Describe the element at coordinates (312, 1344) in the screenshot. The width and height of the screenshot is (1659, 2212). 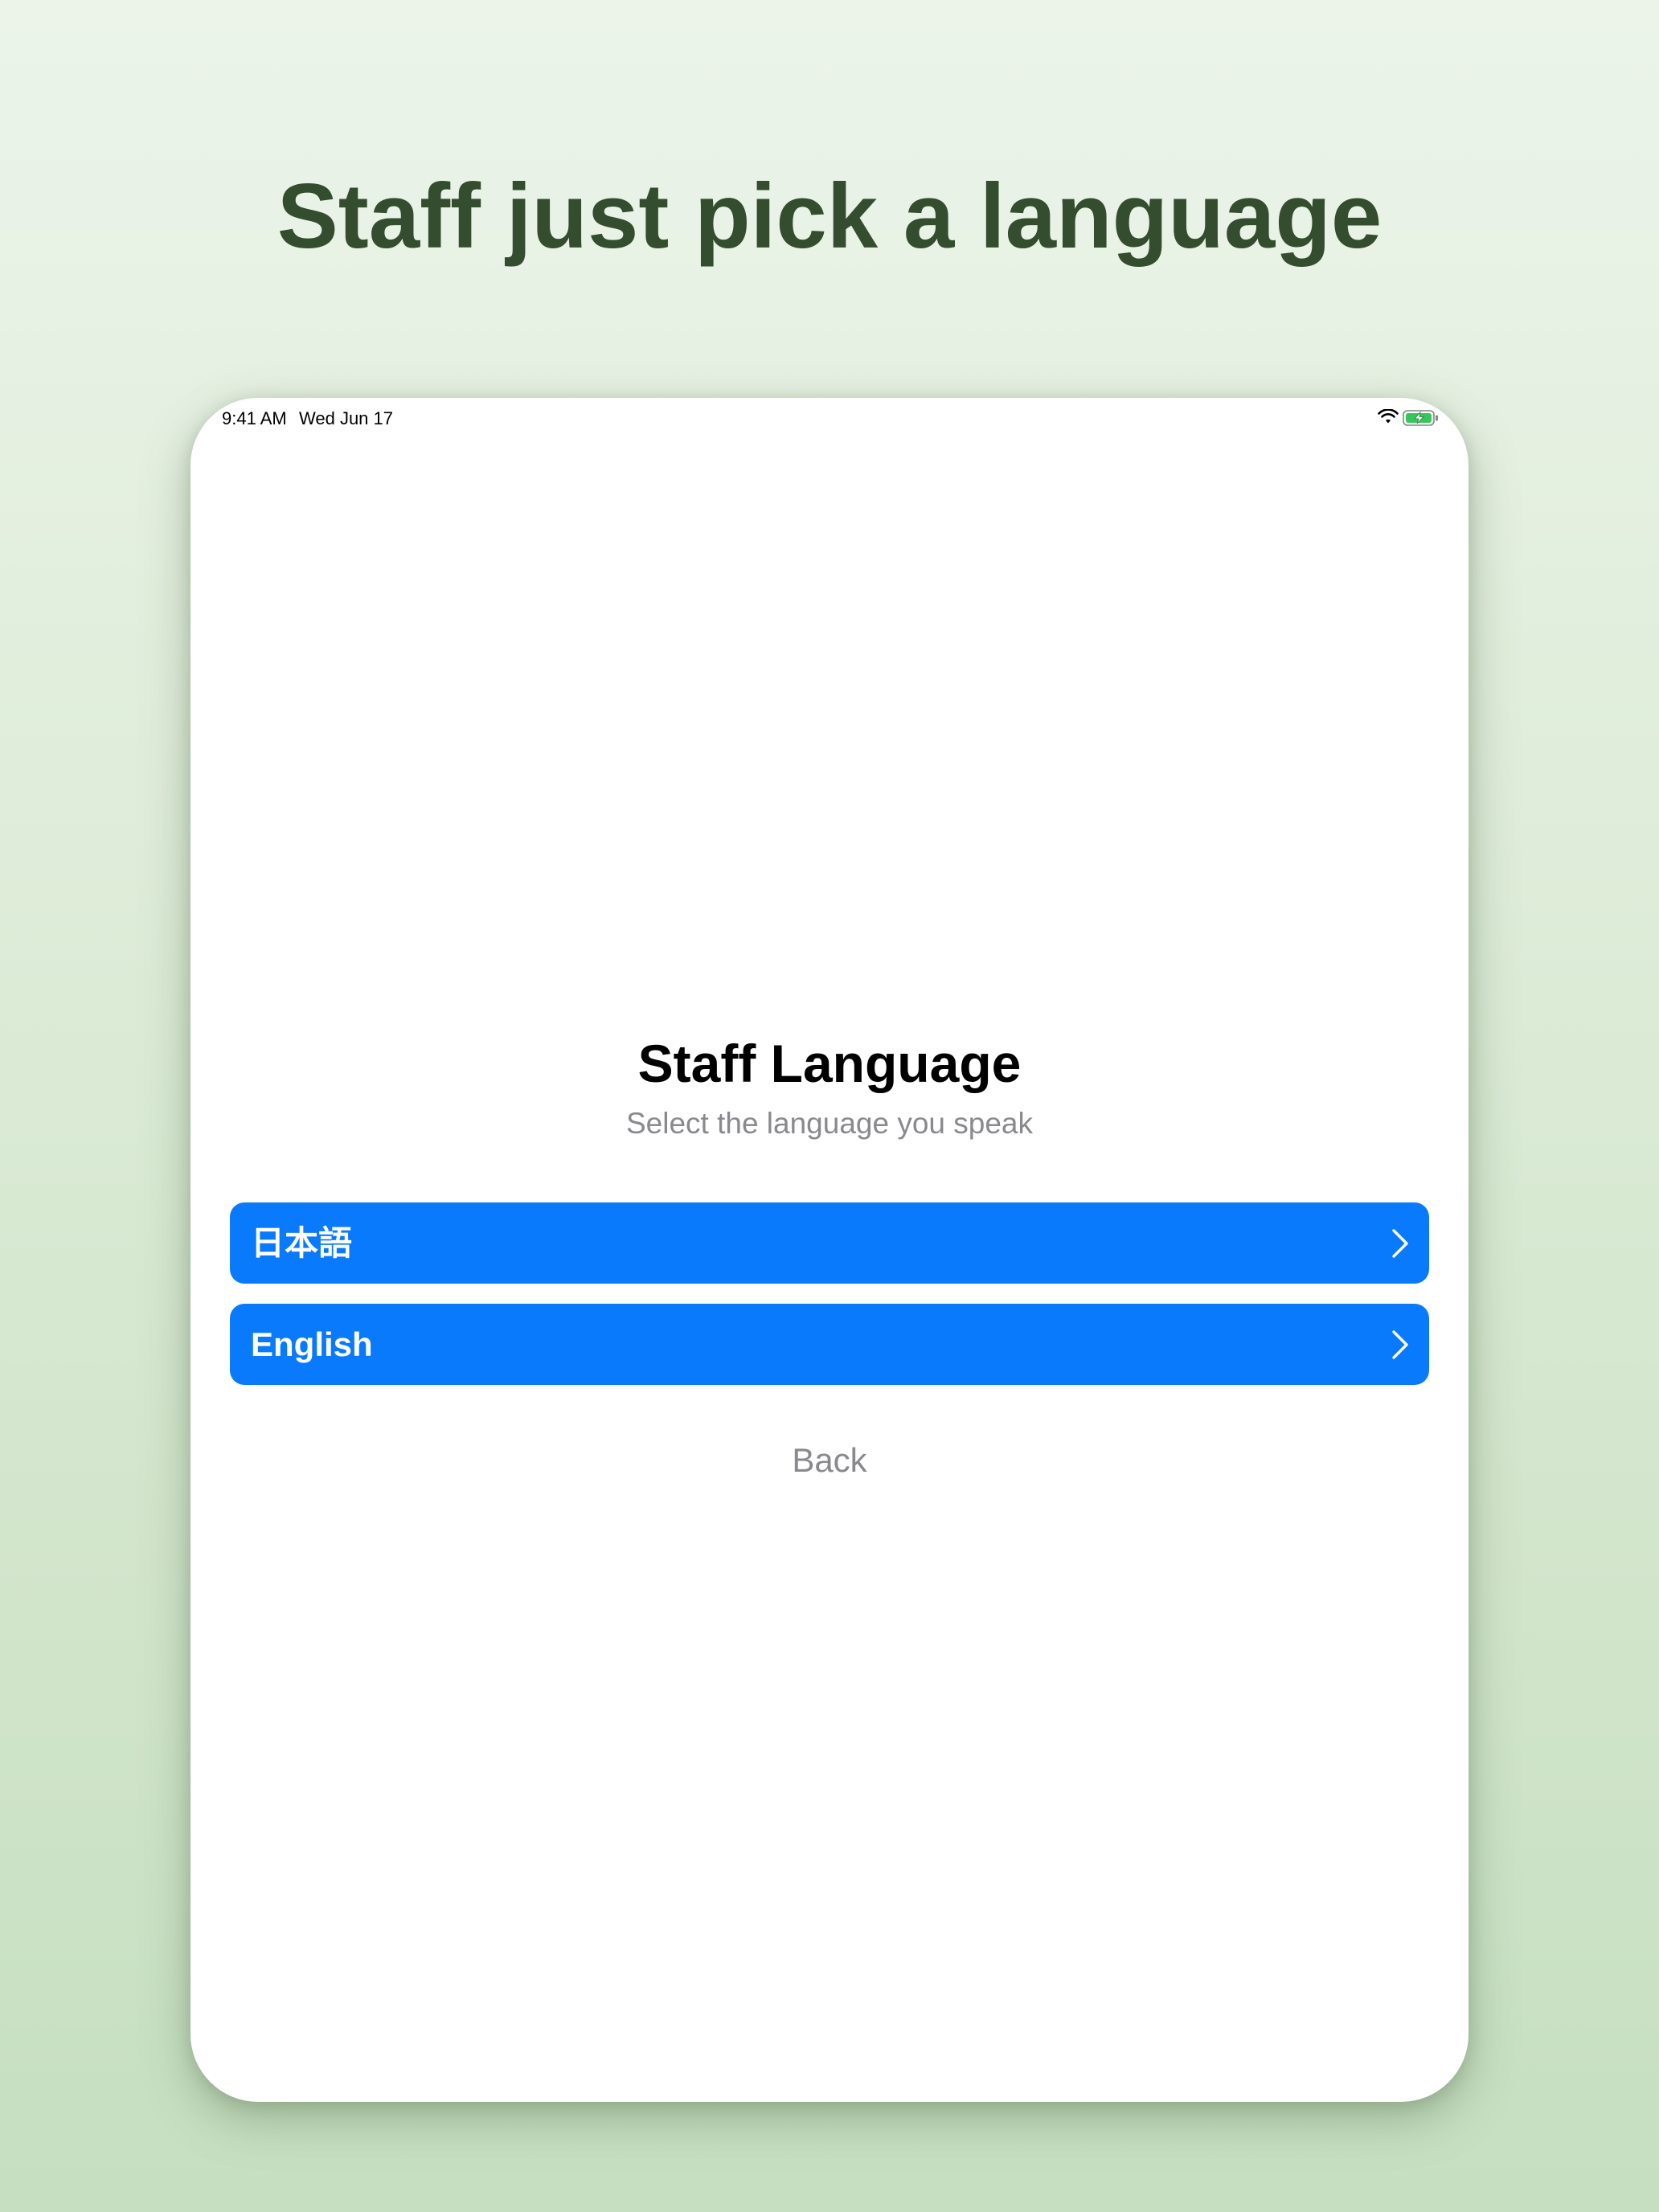
I see `language-label: English` at that location.